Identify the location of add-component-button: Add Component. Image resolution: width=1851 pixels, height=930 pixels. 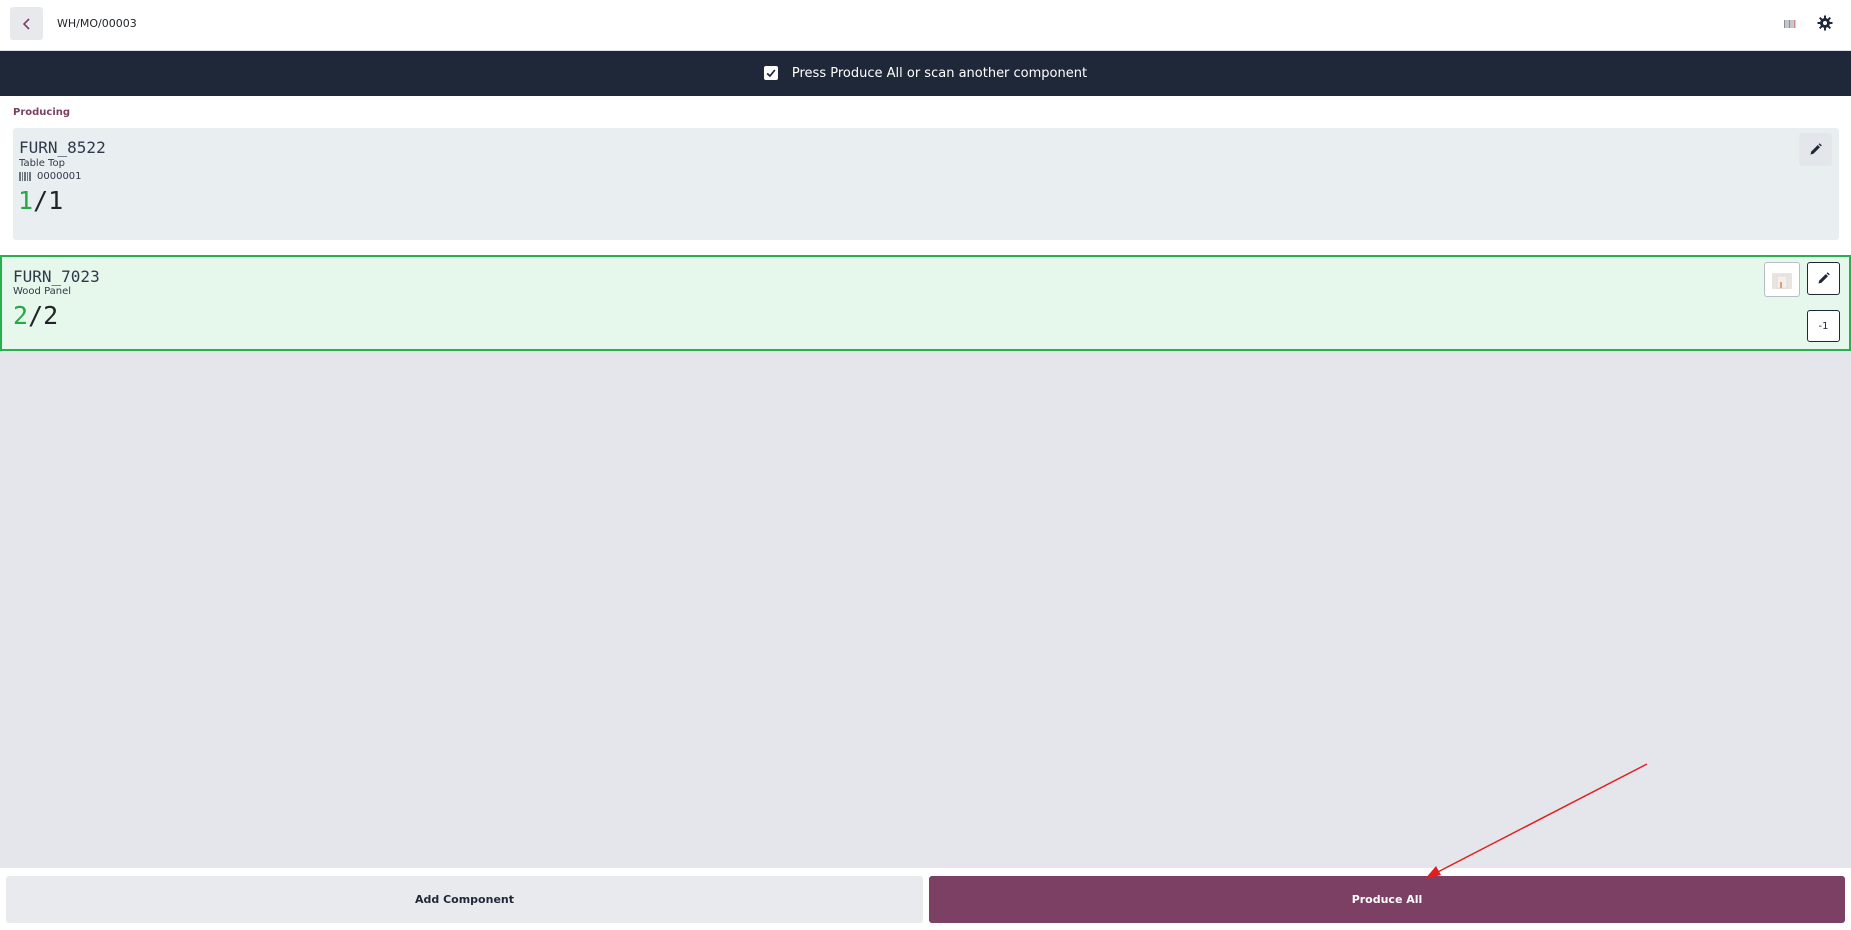
(464, 899).